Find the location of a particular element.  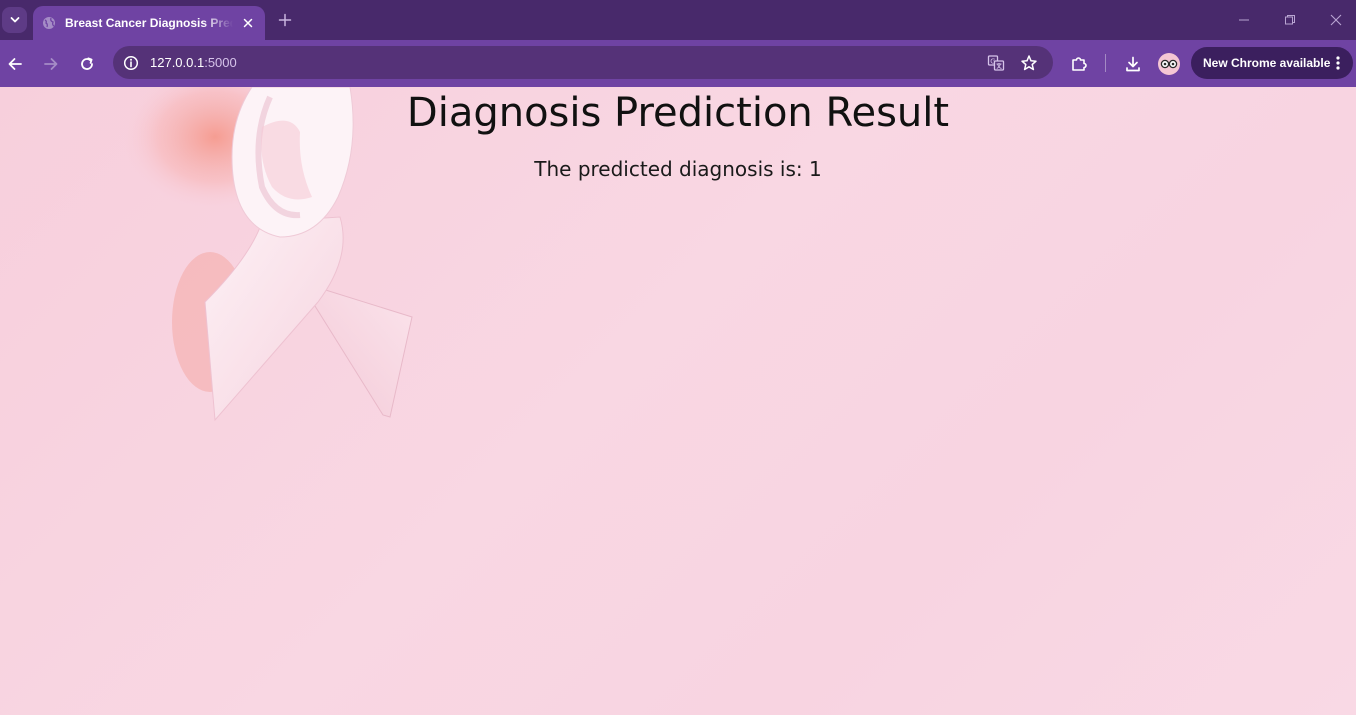

toolbar: 127.0.0.1:5000 G New Chrome available is located at coordinates (678, 63).